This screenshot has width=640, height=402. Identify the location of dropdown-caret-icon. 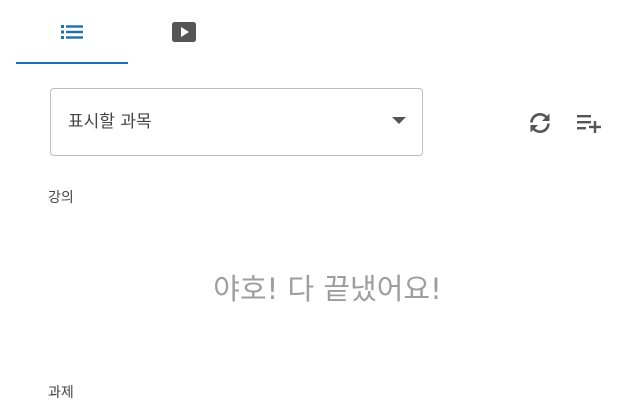
(399, 120).